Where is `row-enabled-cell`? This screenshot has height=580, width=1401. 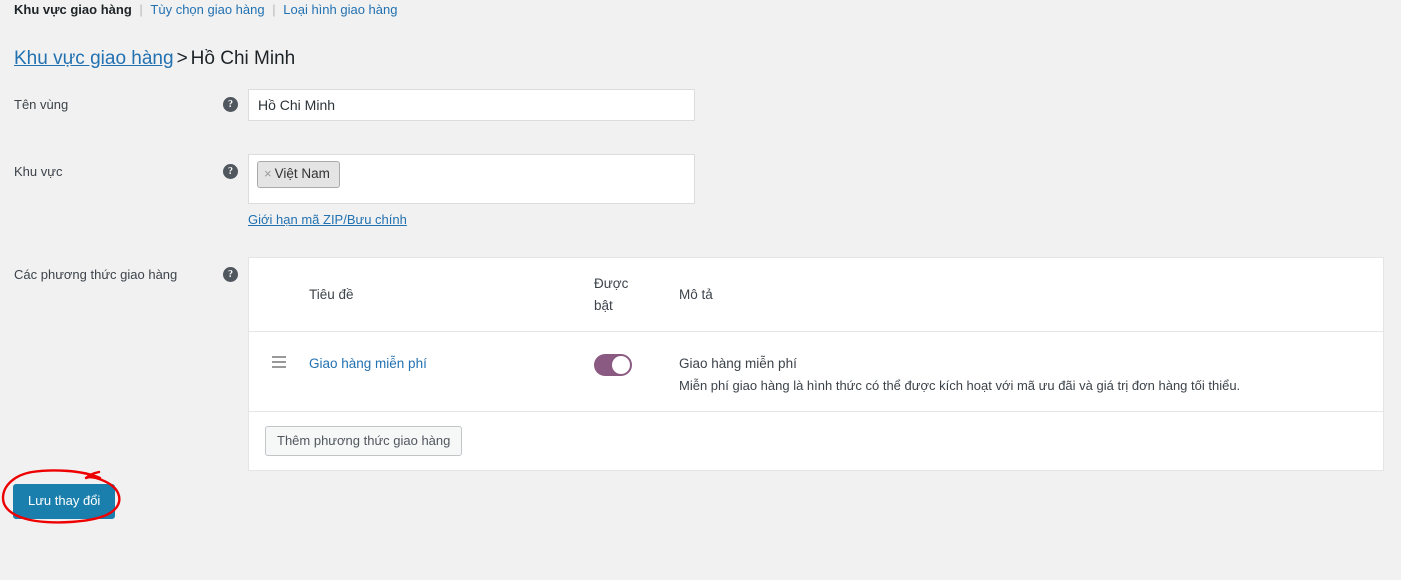 row-enabled-cell is located at coordinates (636, 365).